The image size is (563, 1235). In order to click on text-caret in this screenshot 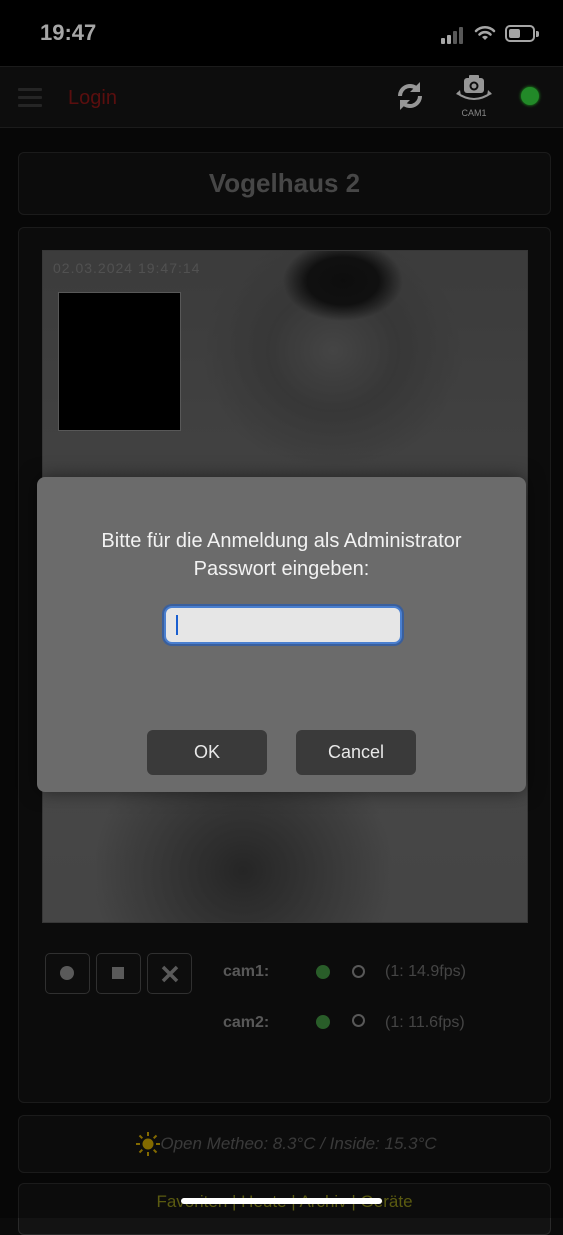, I will do `click(177, 625)`.